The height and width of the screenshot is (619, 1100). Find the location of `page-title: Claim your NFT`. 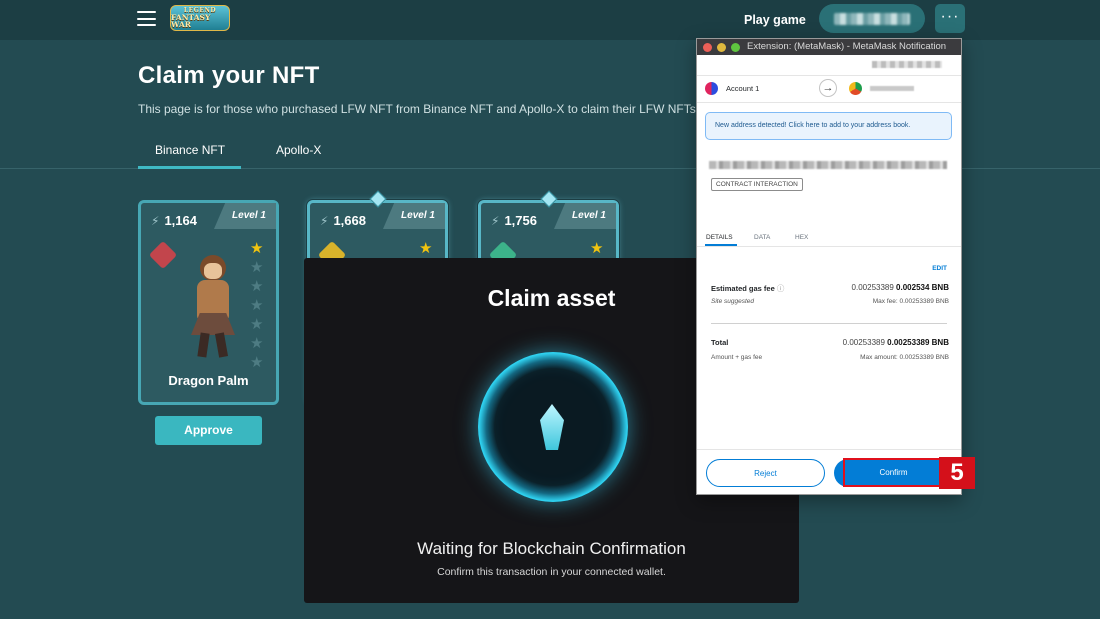

page-title: Claim your NFT is located at coordinates (229, 75).